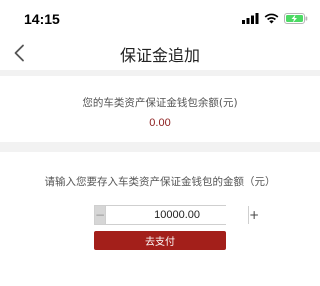 The image size is (320, 286). Describe the element at coordinates (100, 215) in the screenshot. I see `decrement-button: −` at that location.